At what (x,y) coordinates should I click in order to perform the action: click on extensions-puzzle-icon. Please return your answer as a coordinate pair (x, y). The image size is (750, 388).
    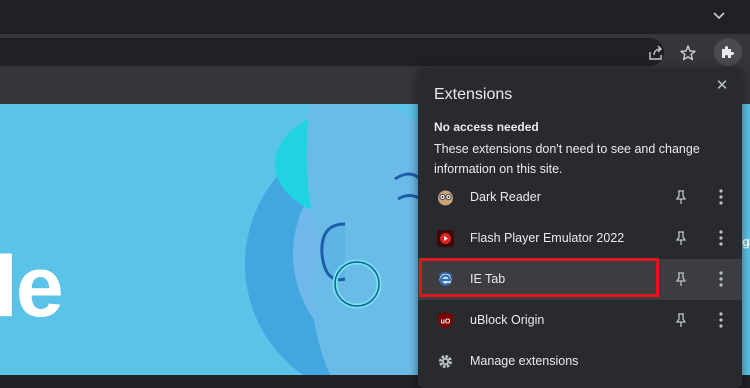
    Looking at the image, I should click on (728, 52).